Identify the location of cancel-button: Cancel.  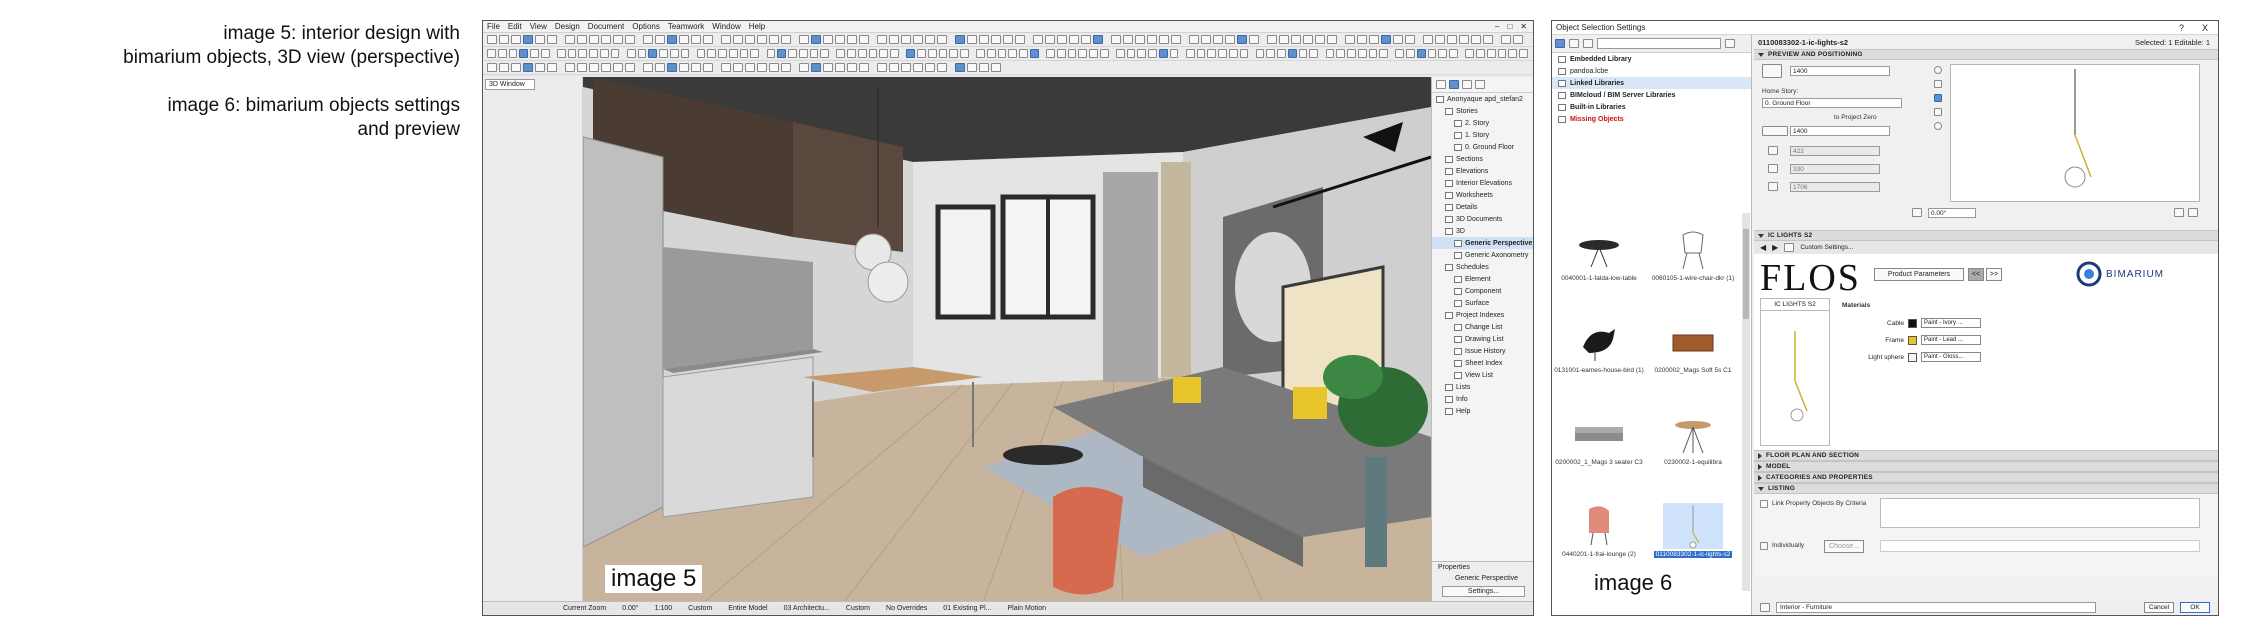
(2159, 607).